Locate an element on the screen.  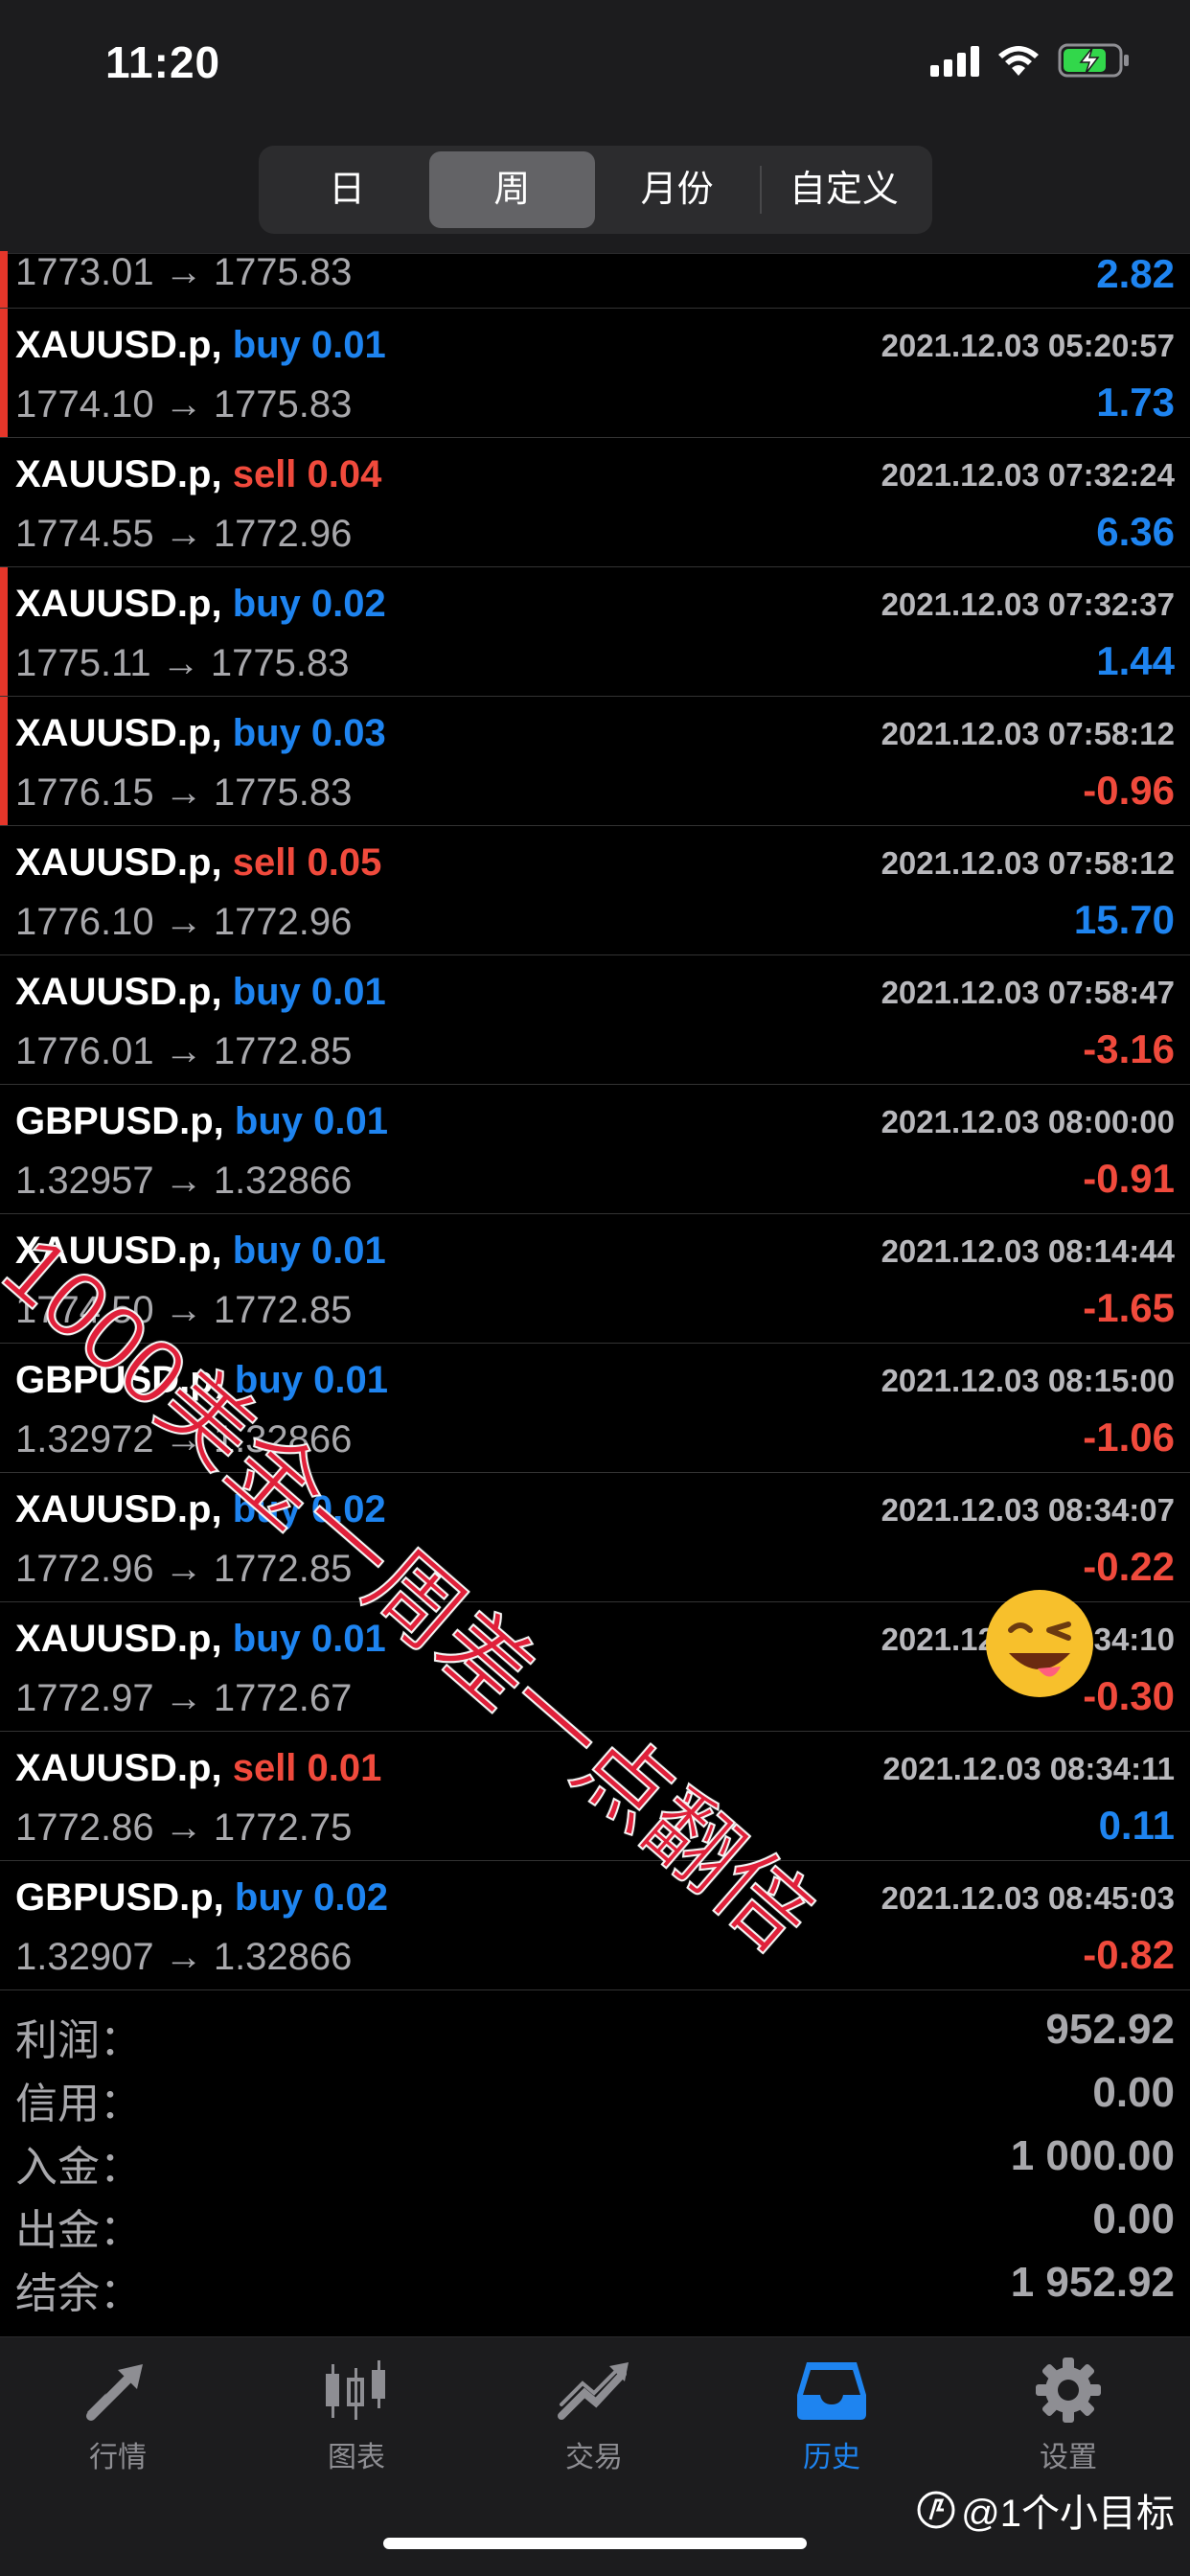
deal-row: 1773.01 → 1775.83 2.82 is located at coordinates (595, 280).